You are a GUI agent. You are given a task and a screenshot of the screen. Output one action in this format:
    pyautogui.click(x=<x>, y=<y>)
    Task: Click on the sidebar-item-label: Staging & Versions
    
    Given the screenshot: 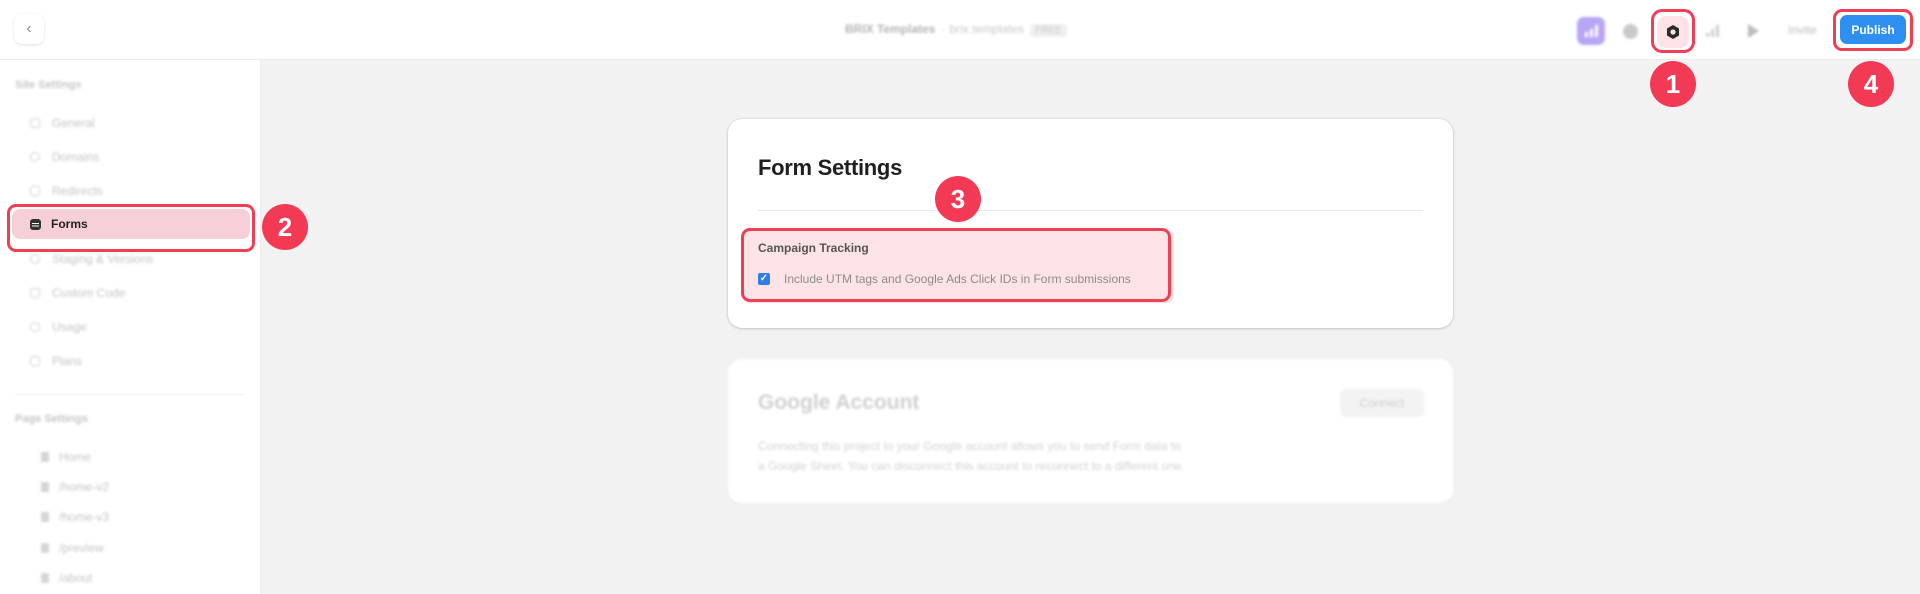 What is the action you would take?
    pyautogui.click(x=103, y=259)
    